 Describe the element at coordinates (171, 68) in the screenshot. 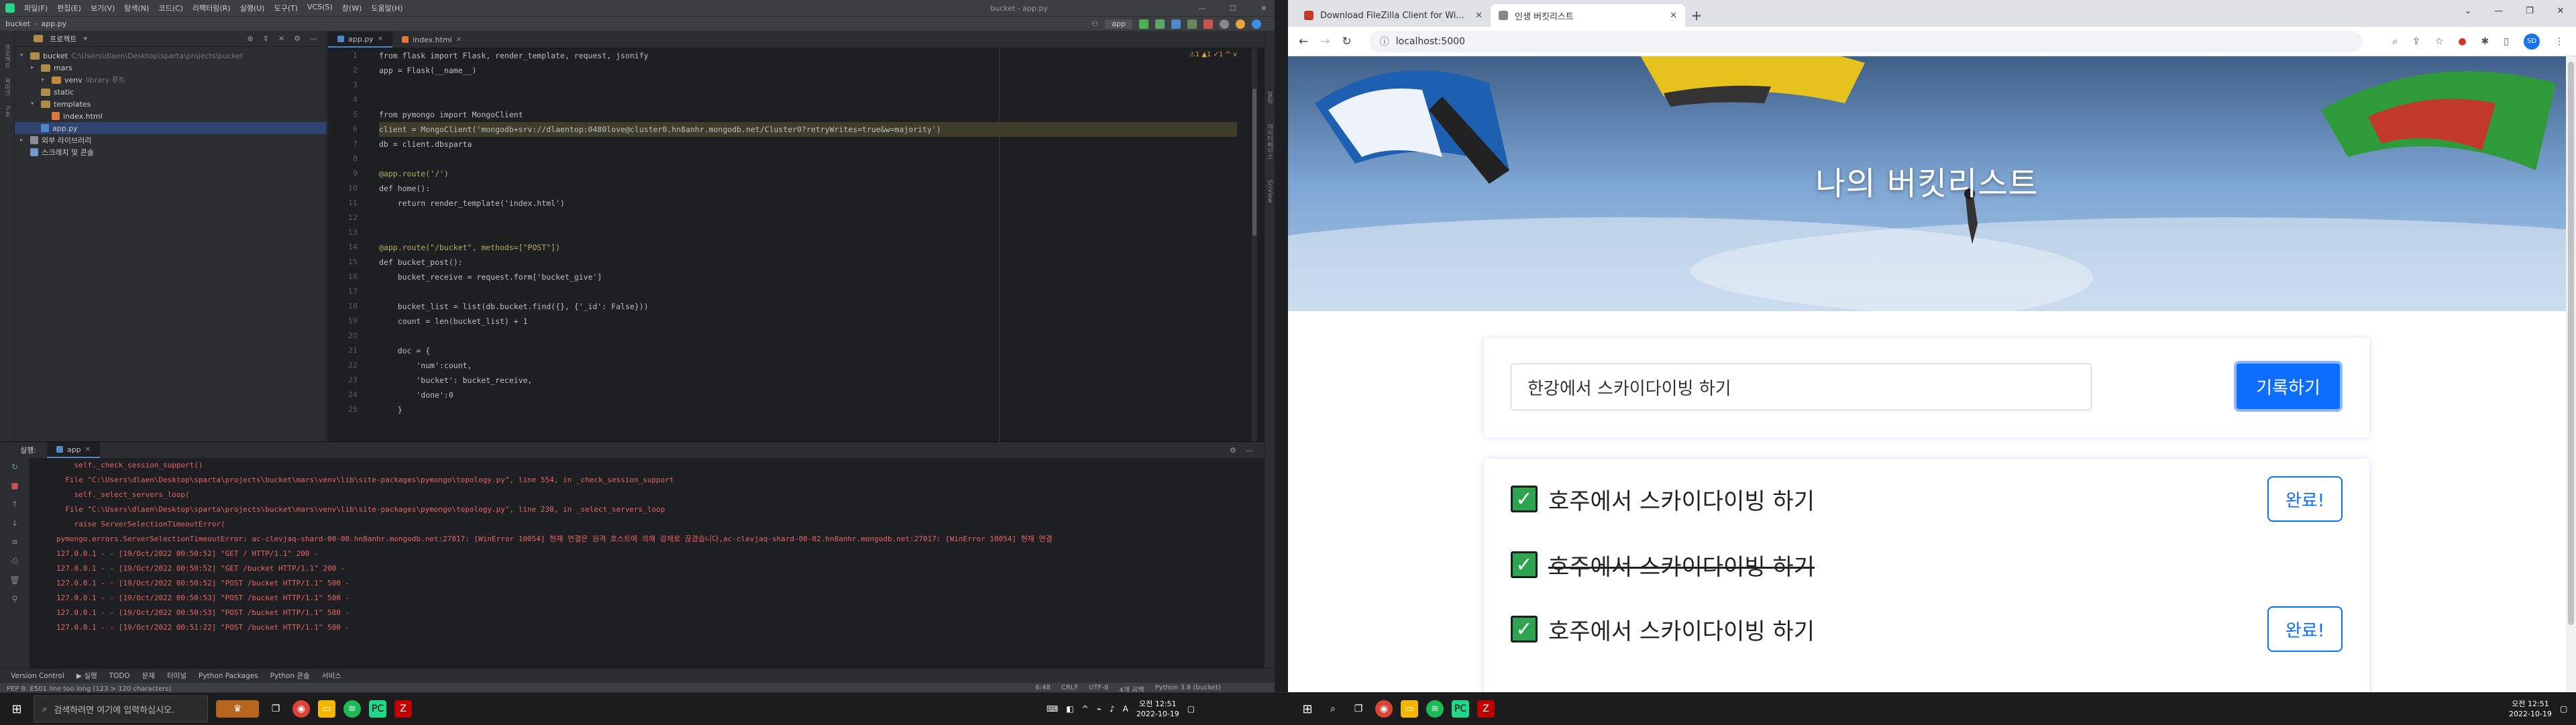

I see `tree-item: ▸ mars` at that location.